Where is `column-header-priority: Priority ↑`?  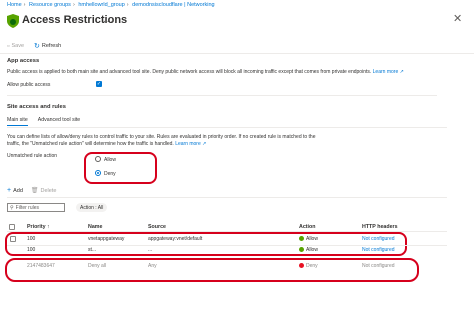
column-header-priority: Priority ↑ is located at coordinates (38, 227).